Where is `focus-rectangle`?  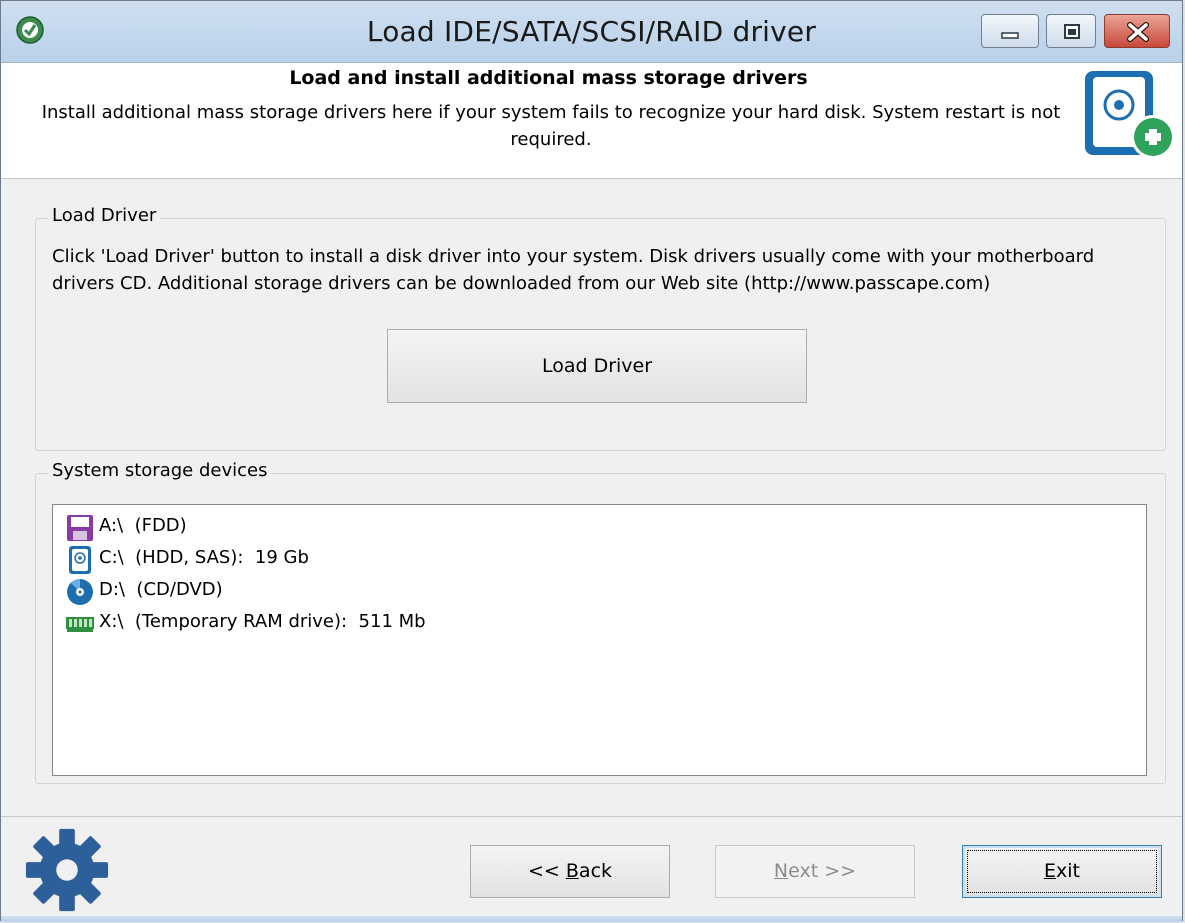
focus-rectangle is located at coordinates (1062, 871).